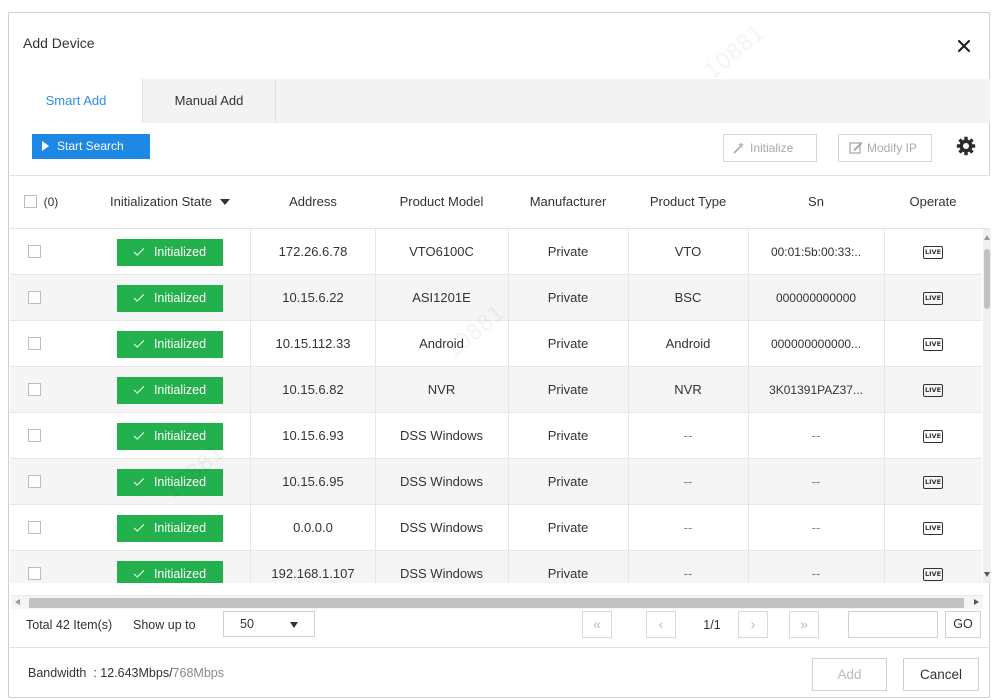  I want to click on scroll-down-icon, so click(987, 574).